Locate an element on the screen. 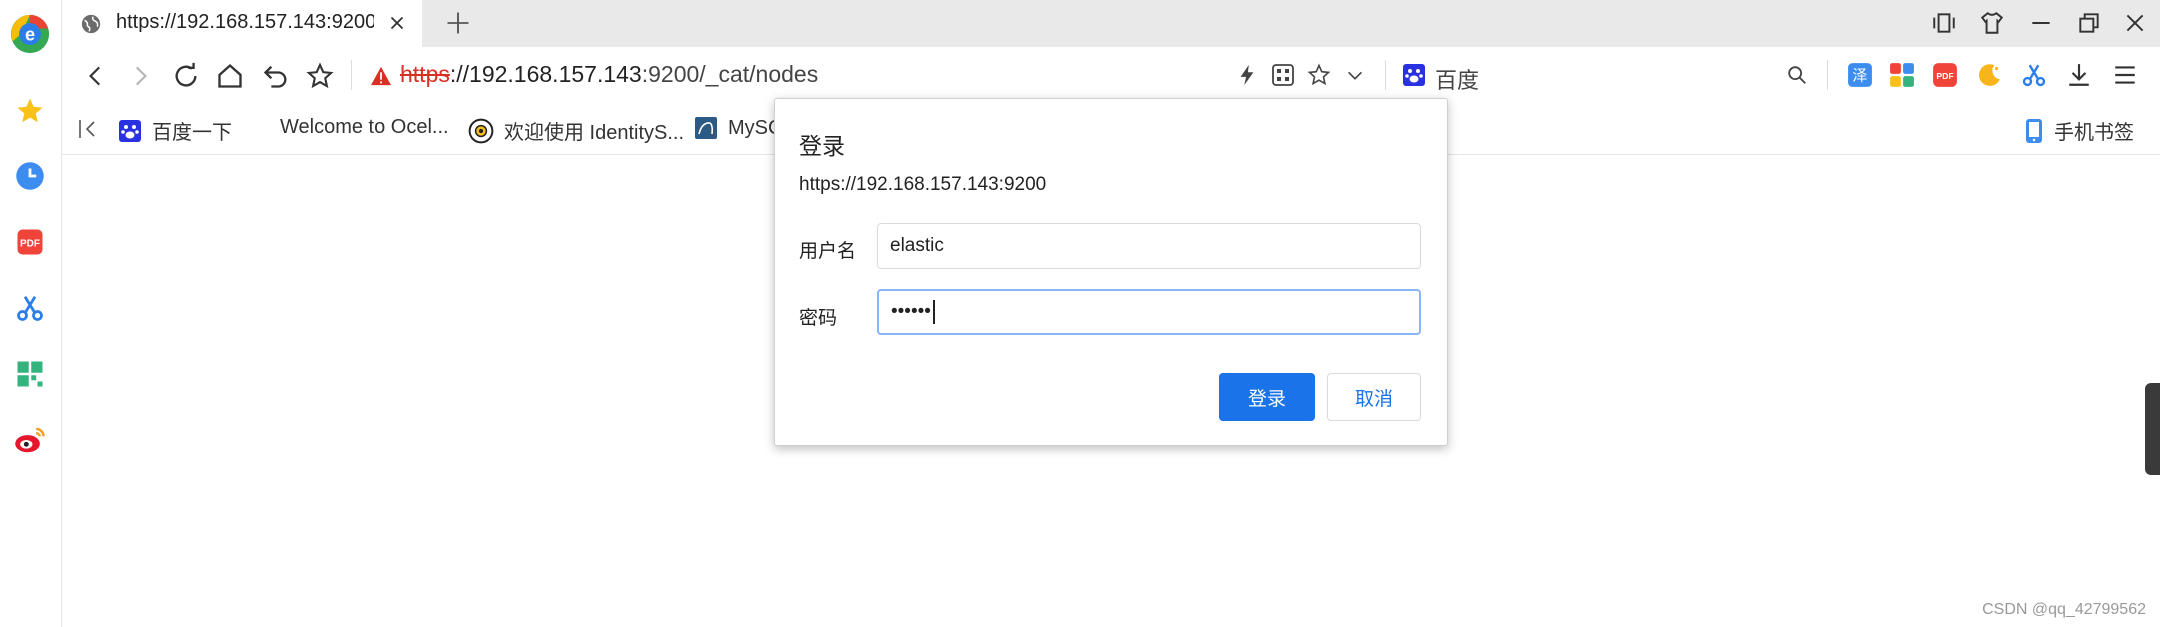 The width and height of the screenshot is (2160, 627). menu-icon is located at coordinates (2125, 75).